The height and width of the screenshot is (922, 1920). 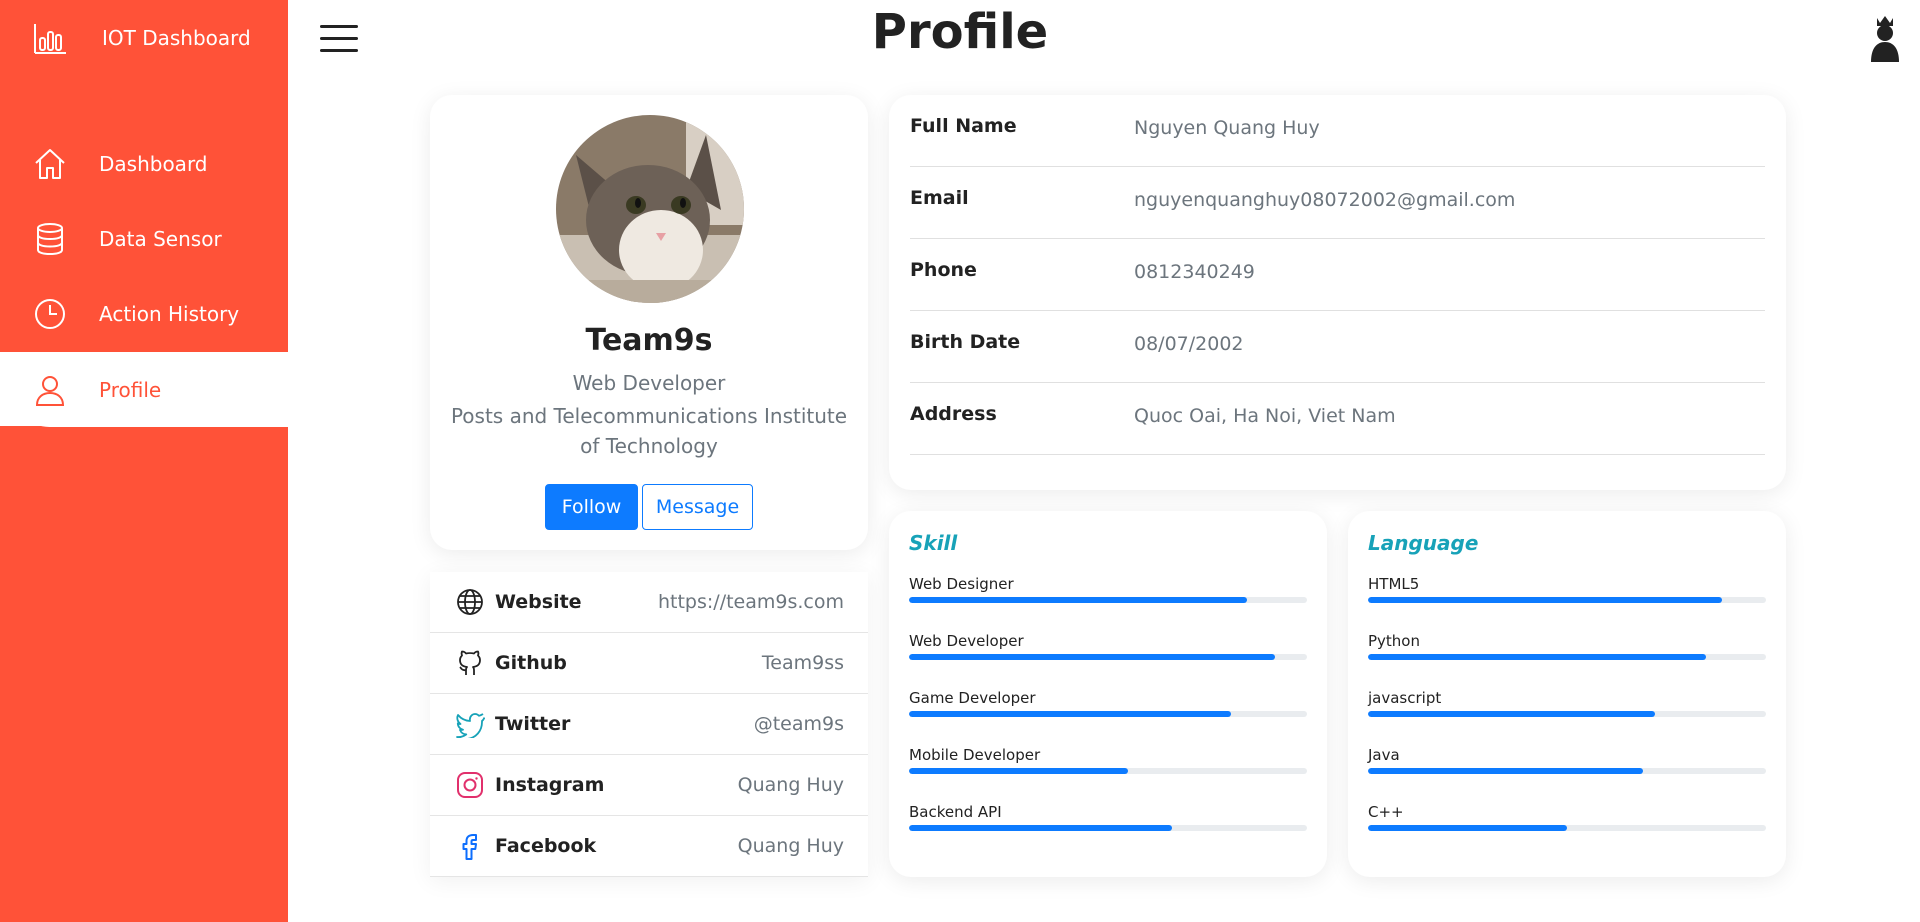 What do you see at coordinates (130, 389) in the screenshot?
I see `sidebar-item-label: Profile` at bounding box center [130, 389].